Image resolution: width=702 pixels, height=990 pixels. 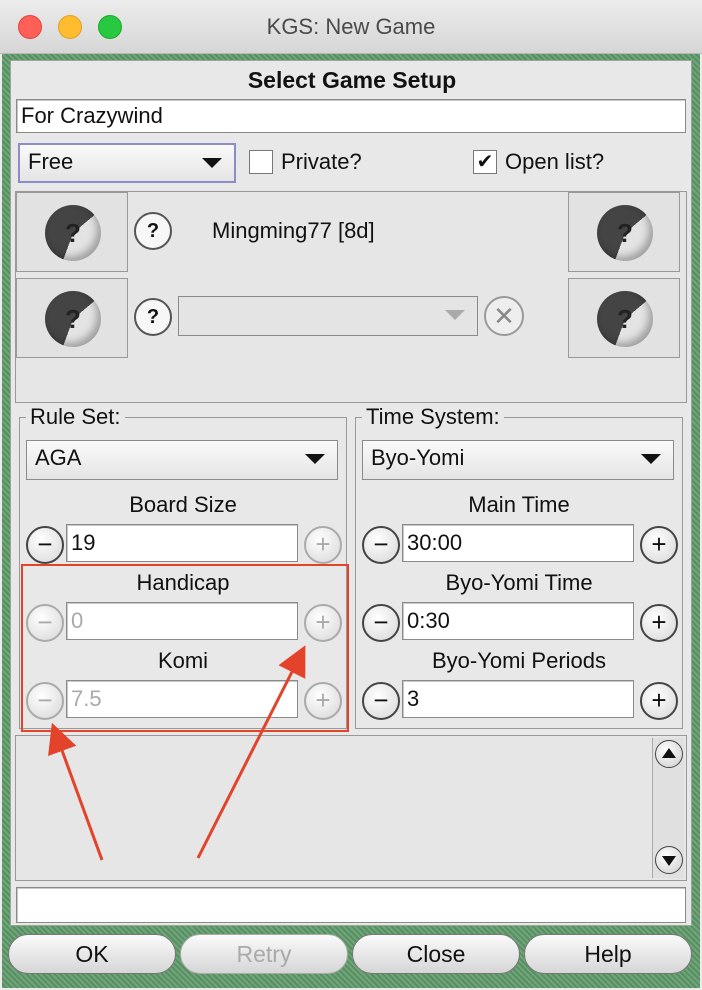 I want to click on help-button: Help, so click(x=608, y=954).